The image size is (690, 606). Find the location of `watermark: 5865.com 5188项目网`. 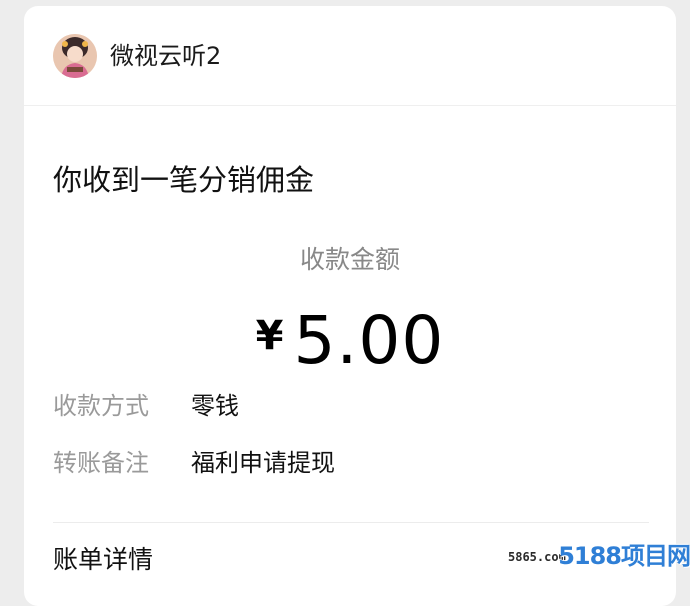

watermark: 5865.com 5188项目网 is located at coordinates (599, 556).